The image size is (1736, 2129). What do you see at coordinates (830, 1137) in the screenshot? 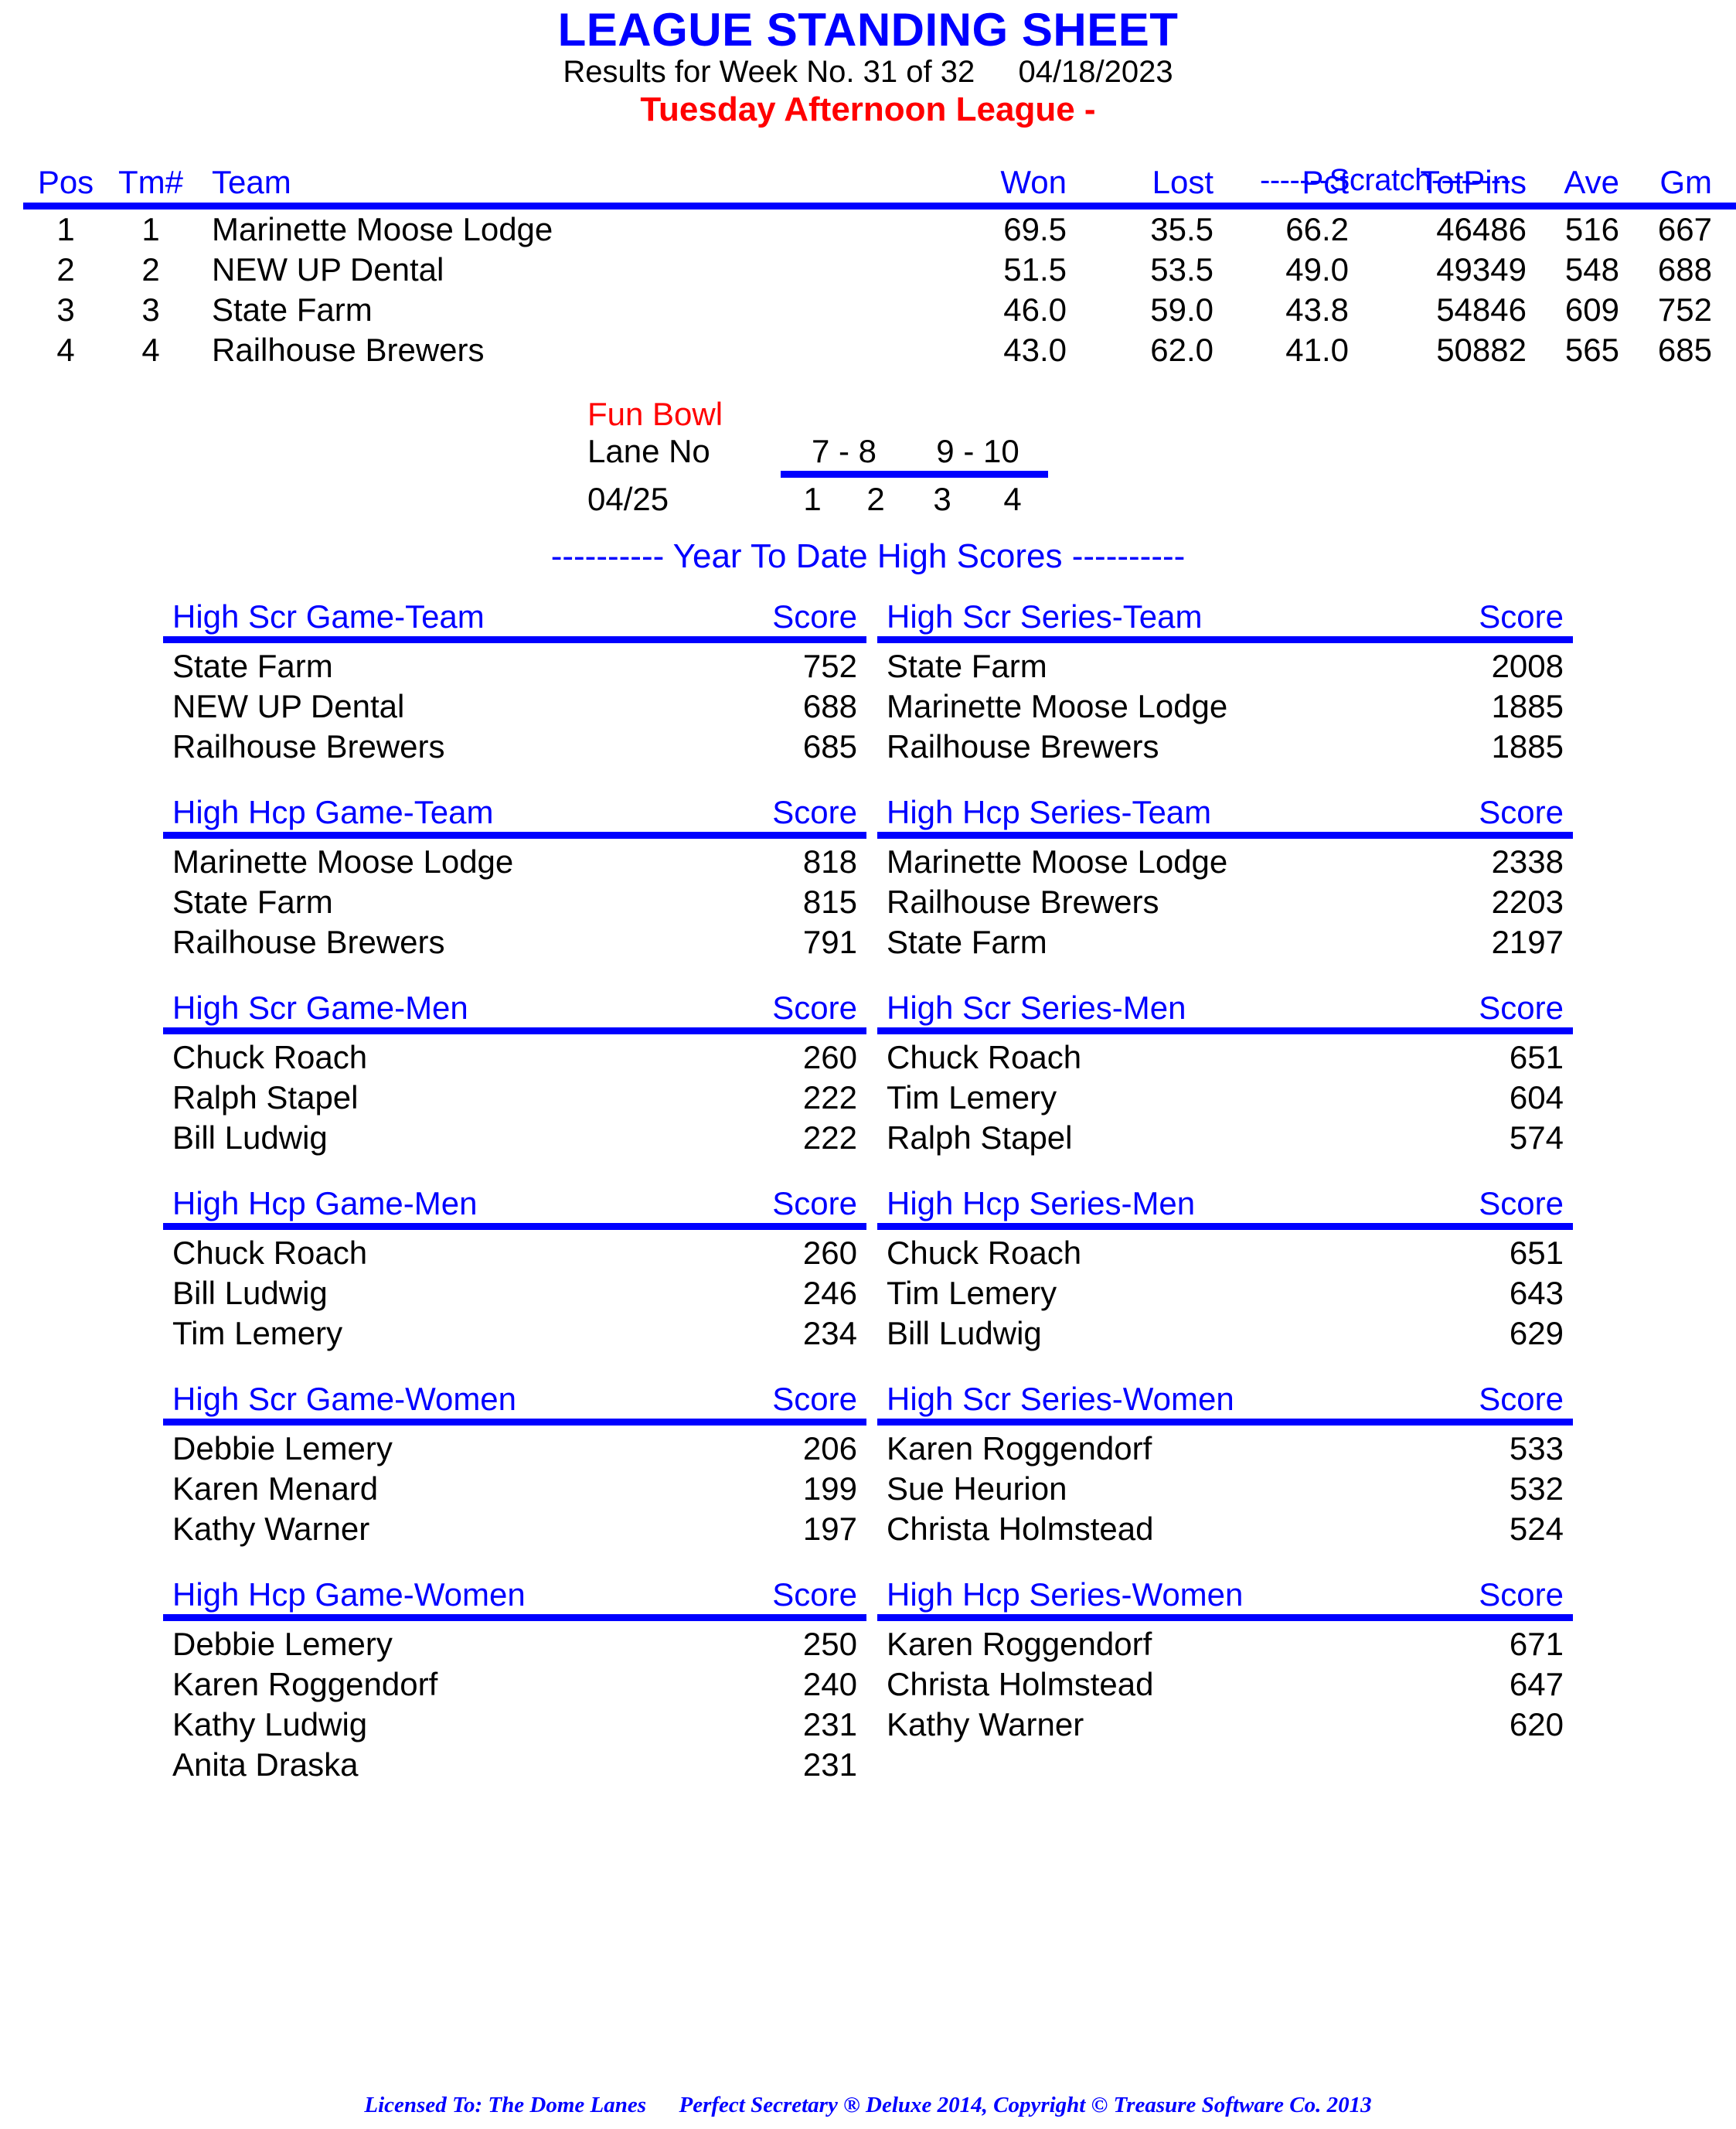
I see `entry-score: 222` at bounding box center [830, 1137].